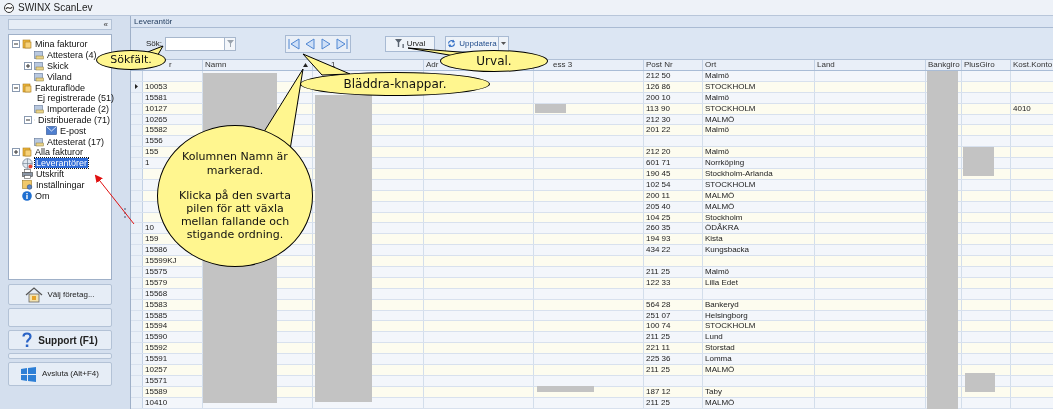 Image resolution: width=1053 pixels, height=409 pixels. Describe the element at coordinates (472, 43) in the screenshot. I see `refresh-button: Uppdatera` at that location.